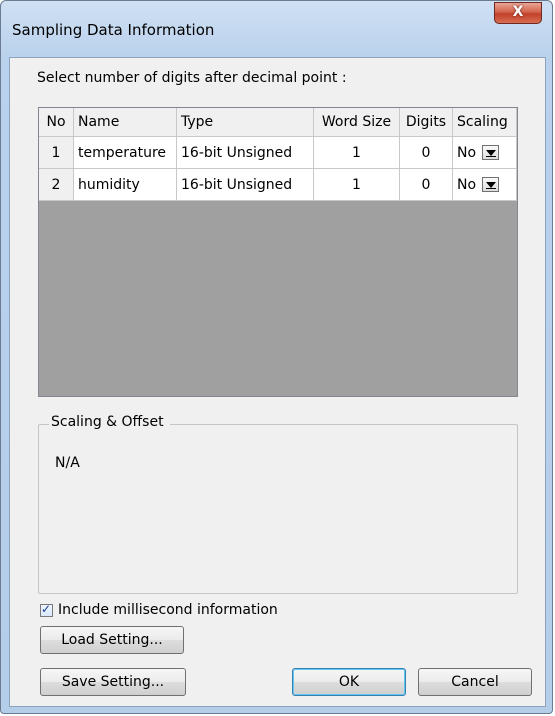 Image resolution: width=555 pixels, height=716 pixels. What do you see at coordinates (484, 122) in the screenshot?
I see `column-header-scaling: Scaling` at bounding box center [484, 122].